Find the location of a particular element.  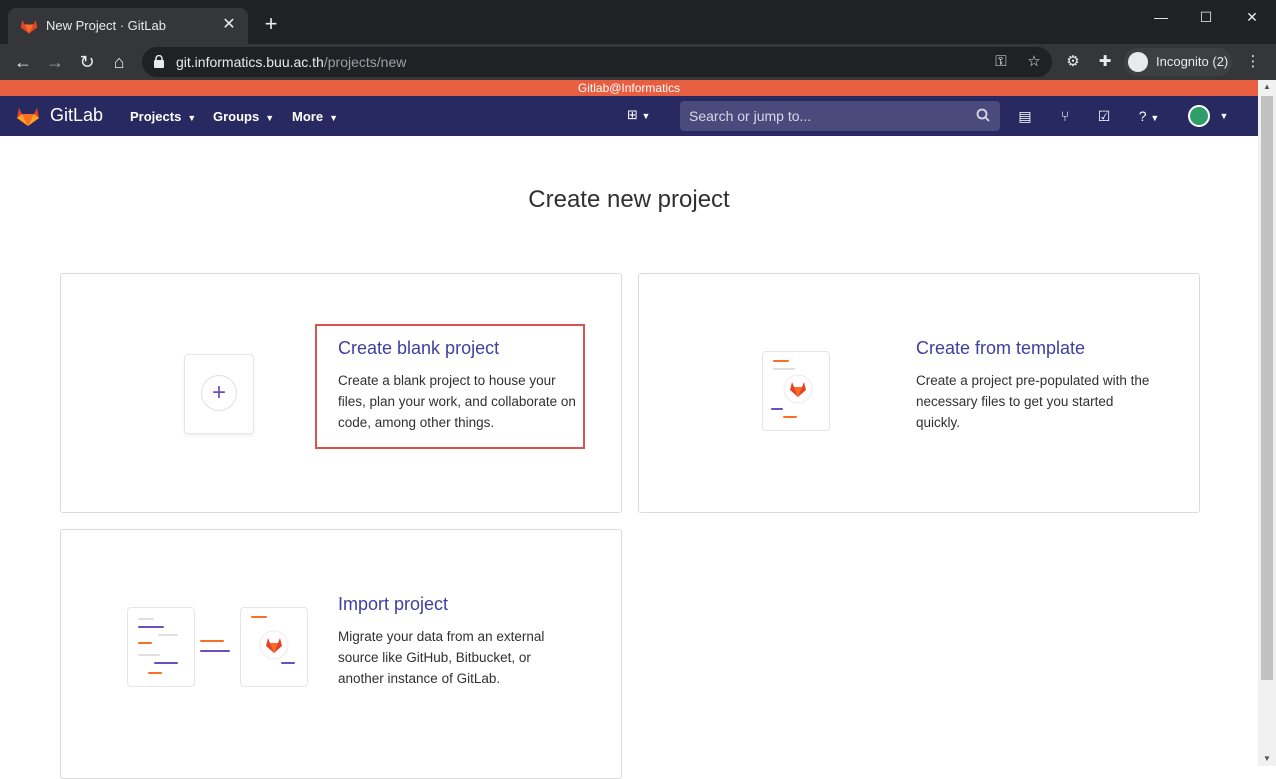

template-illustration is located at coordinates (796, 391).